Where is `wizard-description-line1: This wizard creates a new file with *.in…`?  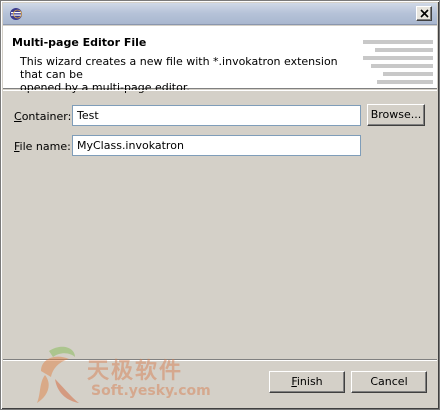 wizard-description-line1: This wizard creates a new file with *.in… is located at coordinates (179, 68).